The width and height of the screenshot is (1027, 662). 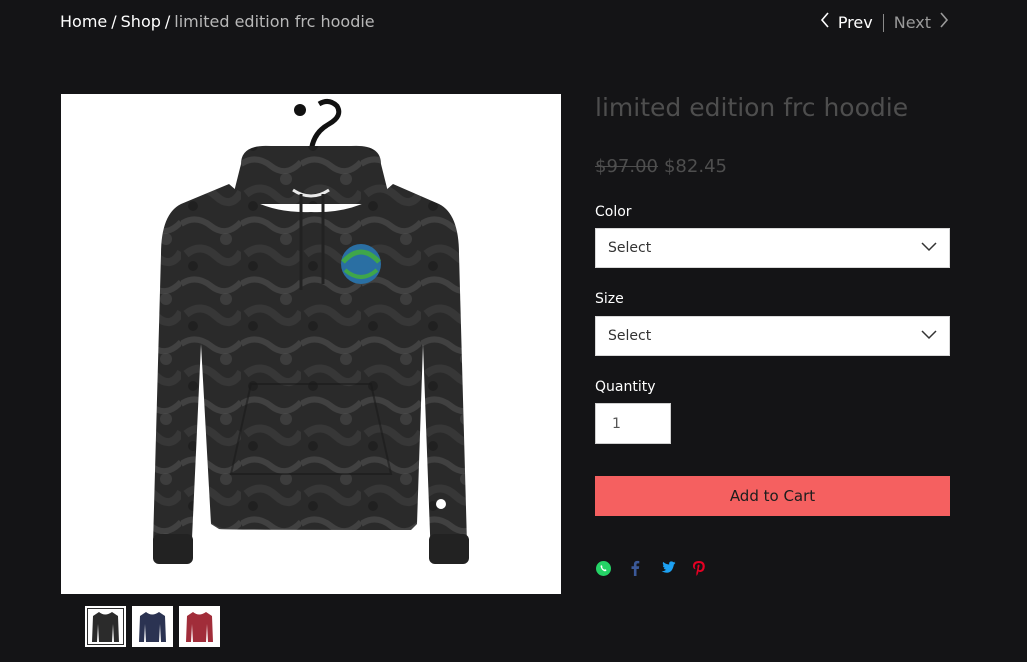 I want to click on thumbnail-strip, so click(x=152, y=626).